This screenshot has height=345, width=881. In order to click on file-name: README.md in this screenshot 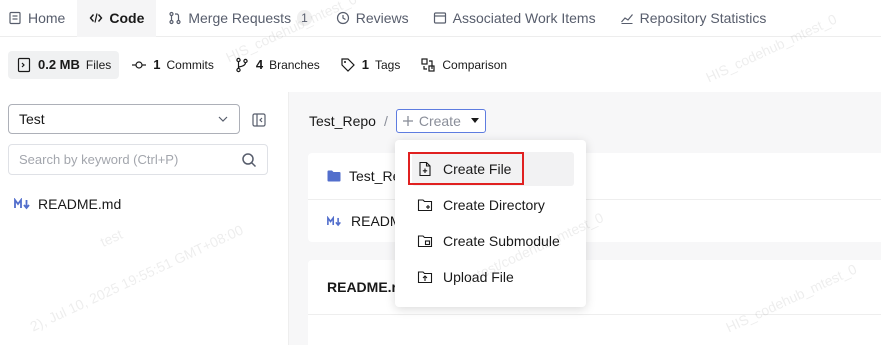, I will do `click(80, 204)`.